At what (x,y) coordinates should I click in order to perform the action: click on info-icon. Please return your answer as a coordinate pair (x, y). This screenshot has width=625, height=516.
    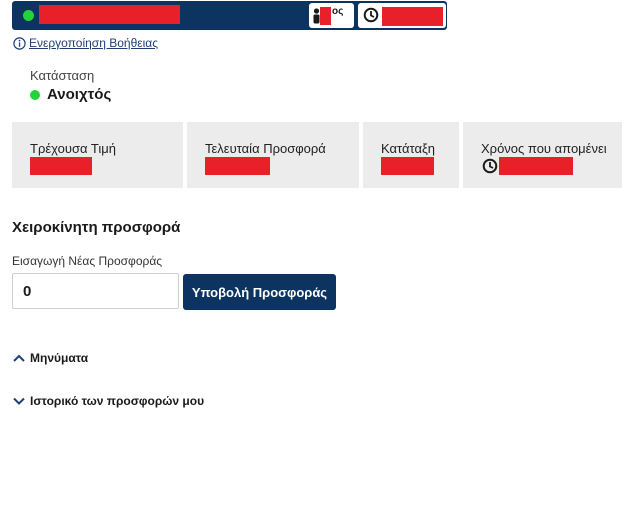
    Looking at the image, I should click on (19, 43).